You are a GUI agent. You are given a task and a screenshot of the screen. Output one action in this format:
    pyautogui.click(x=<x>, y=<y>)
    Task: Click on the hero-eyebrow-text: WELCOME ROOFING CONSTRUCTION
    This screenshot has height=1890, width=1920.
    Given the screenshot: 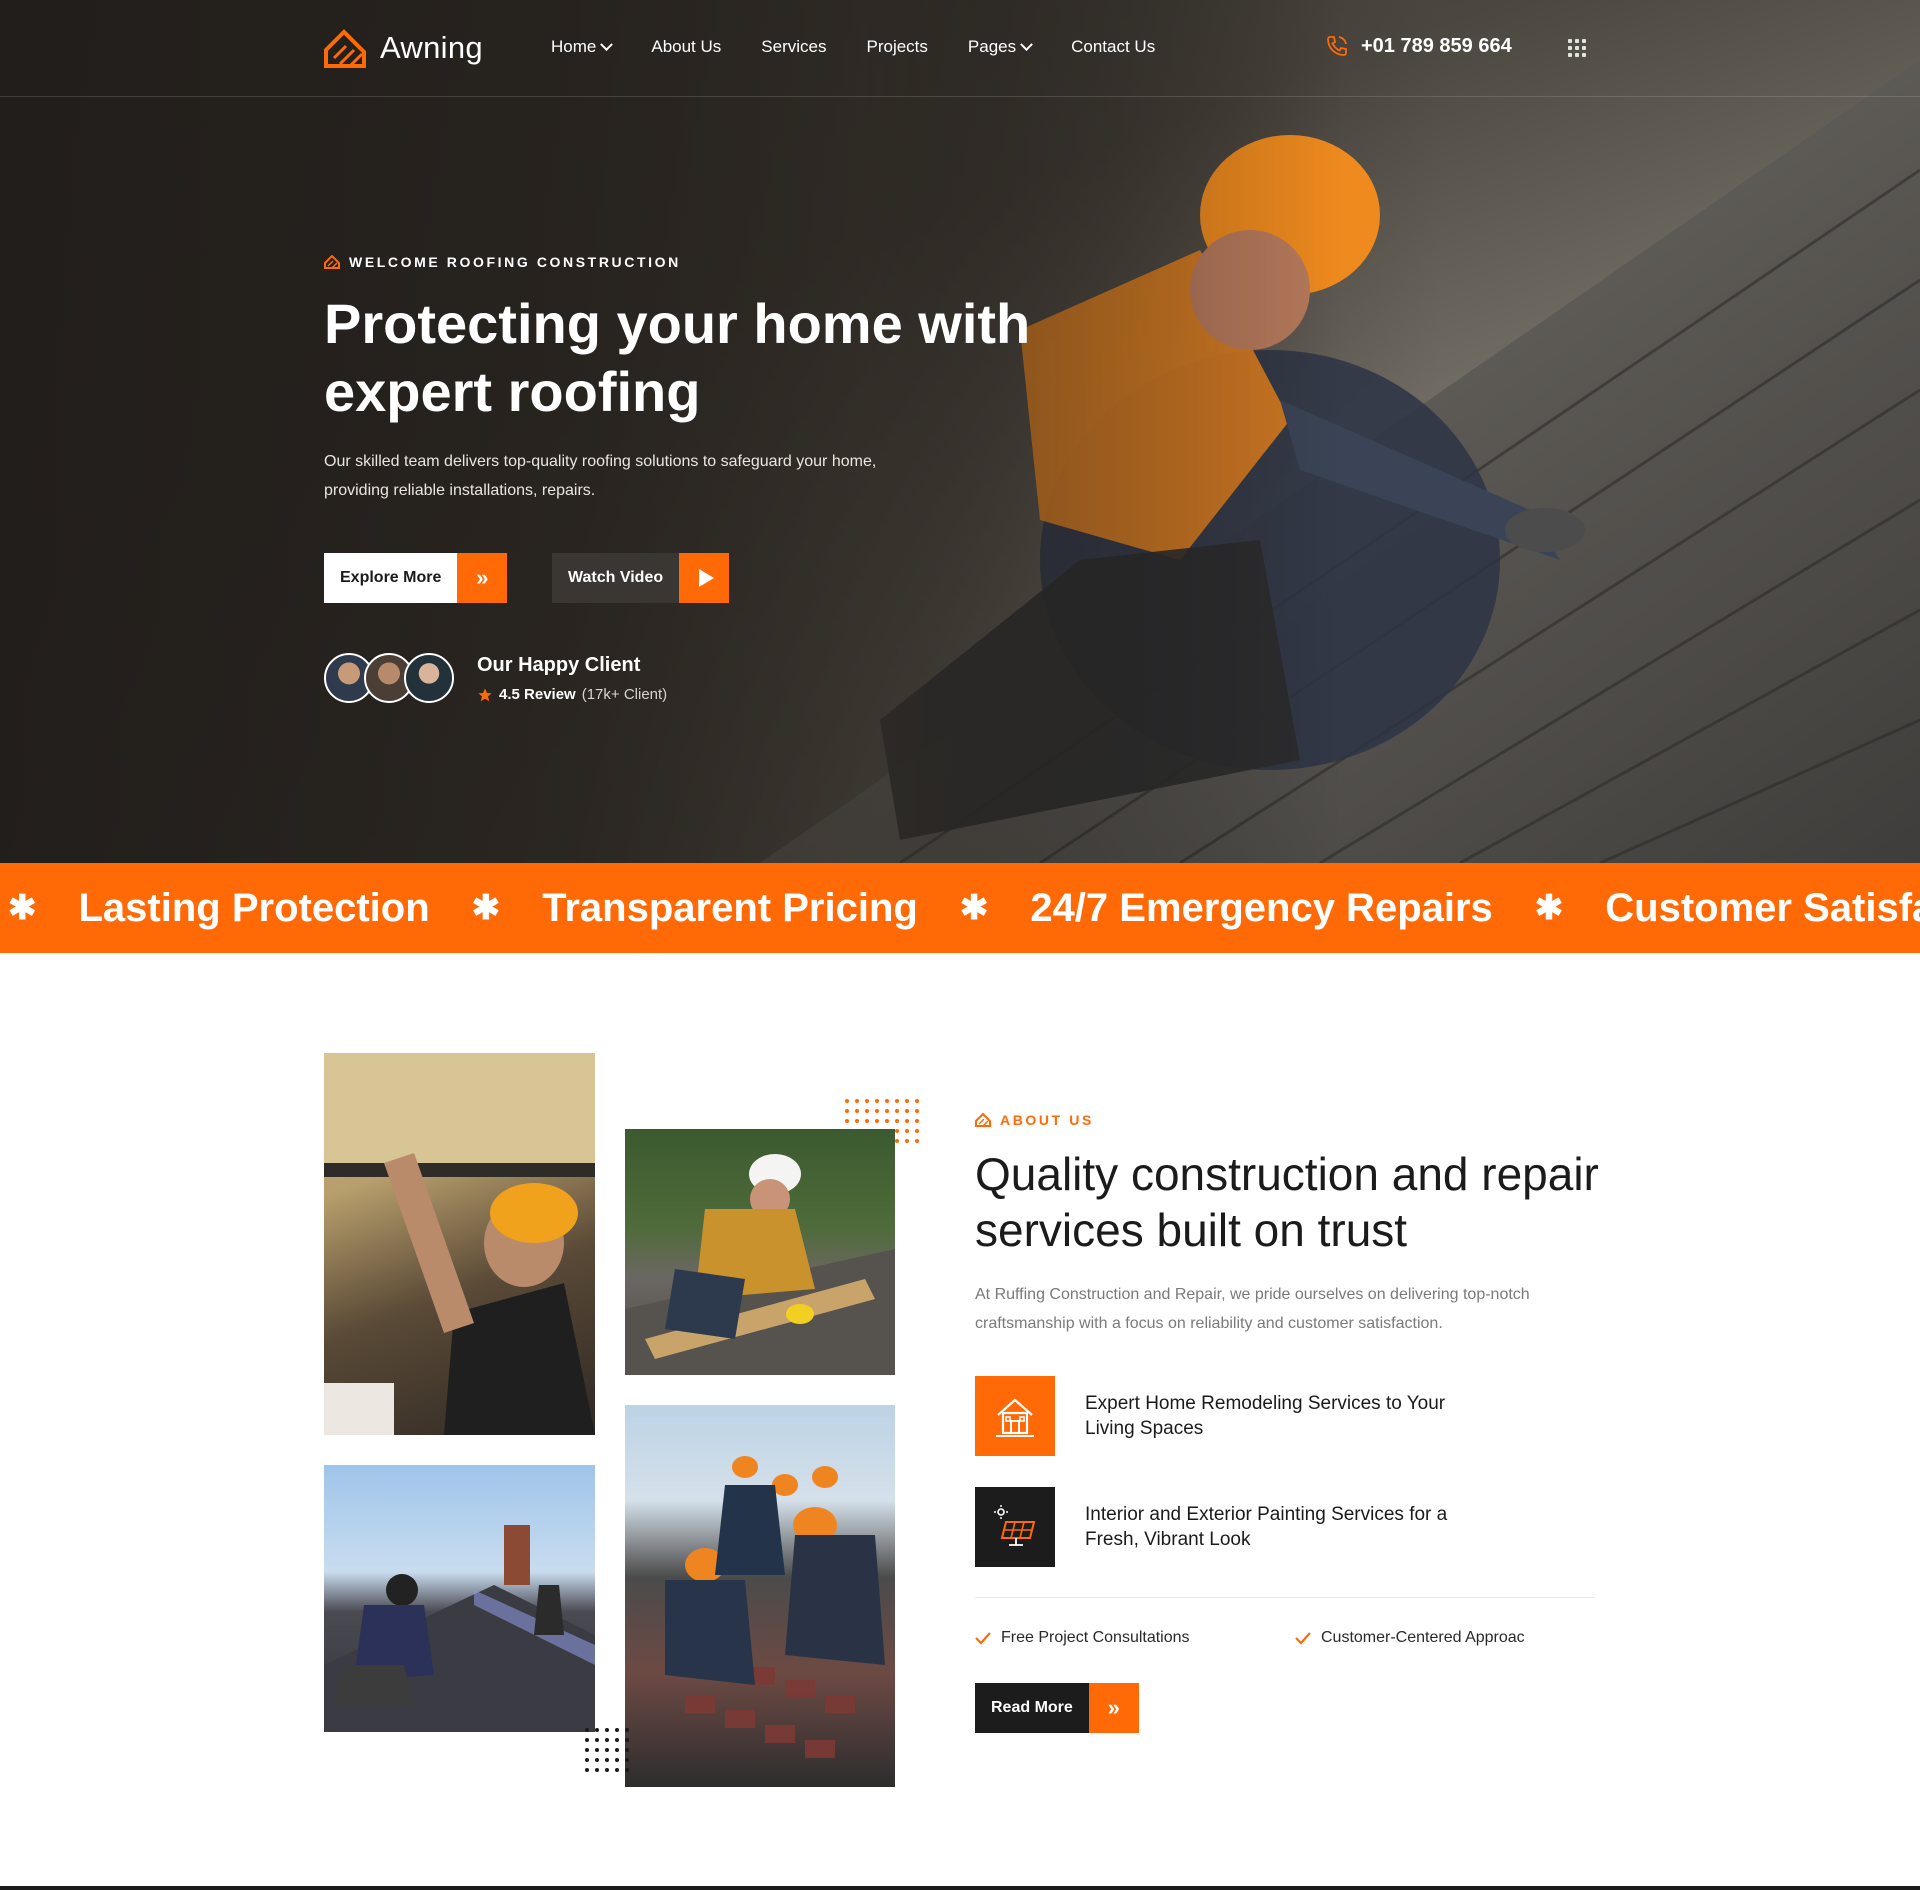 What is the action you would take?
    pyautogui.click(x=515, y=262)
    